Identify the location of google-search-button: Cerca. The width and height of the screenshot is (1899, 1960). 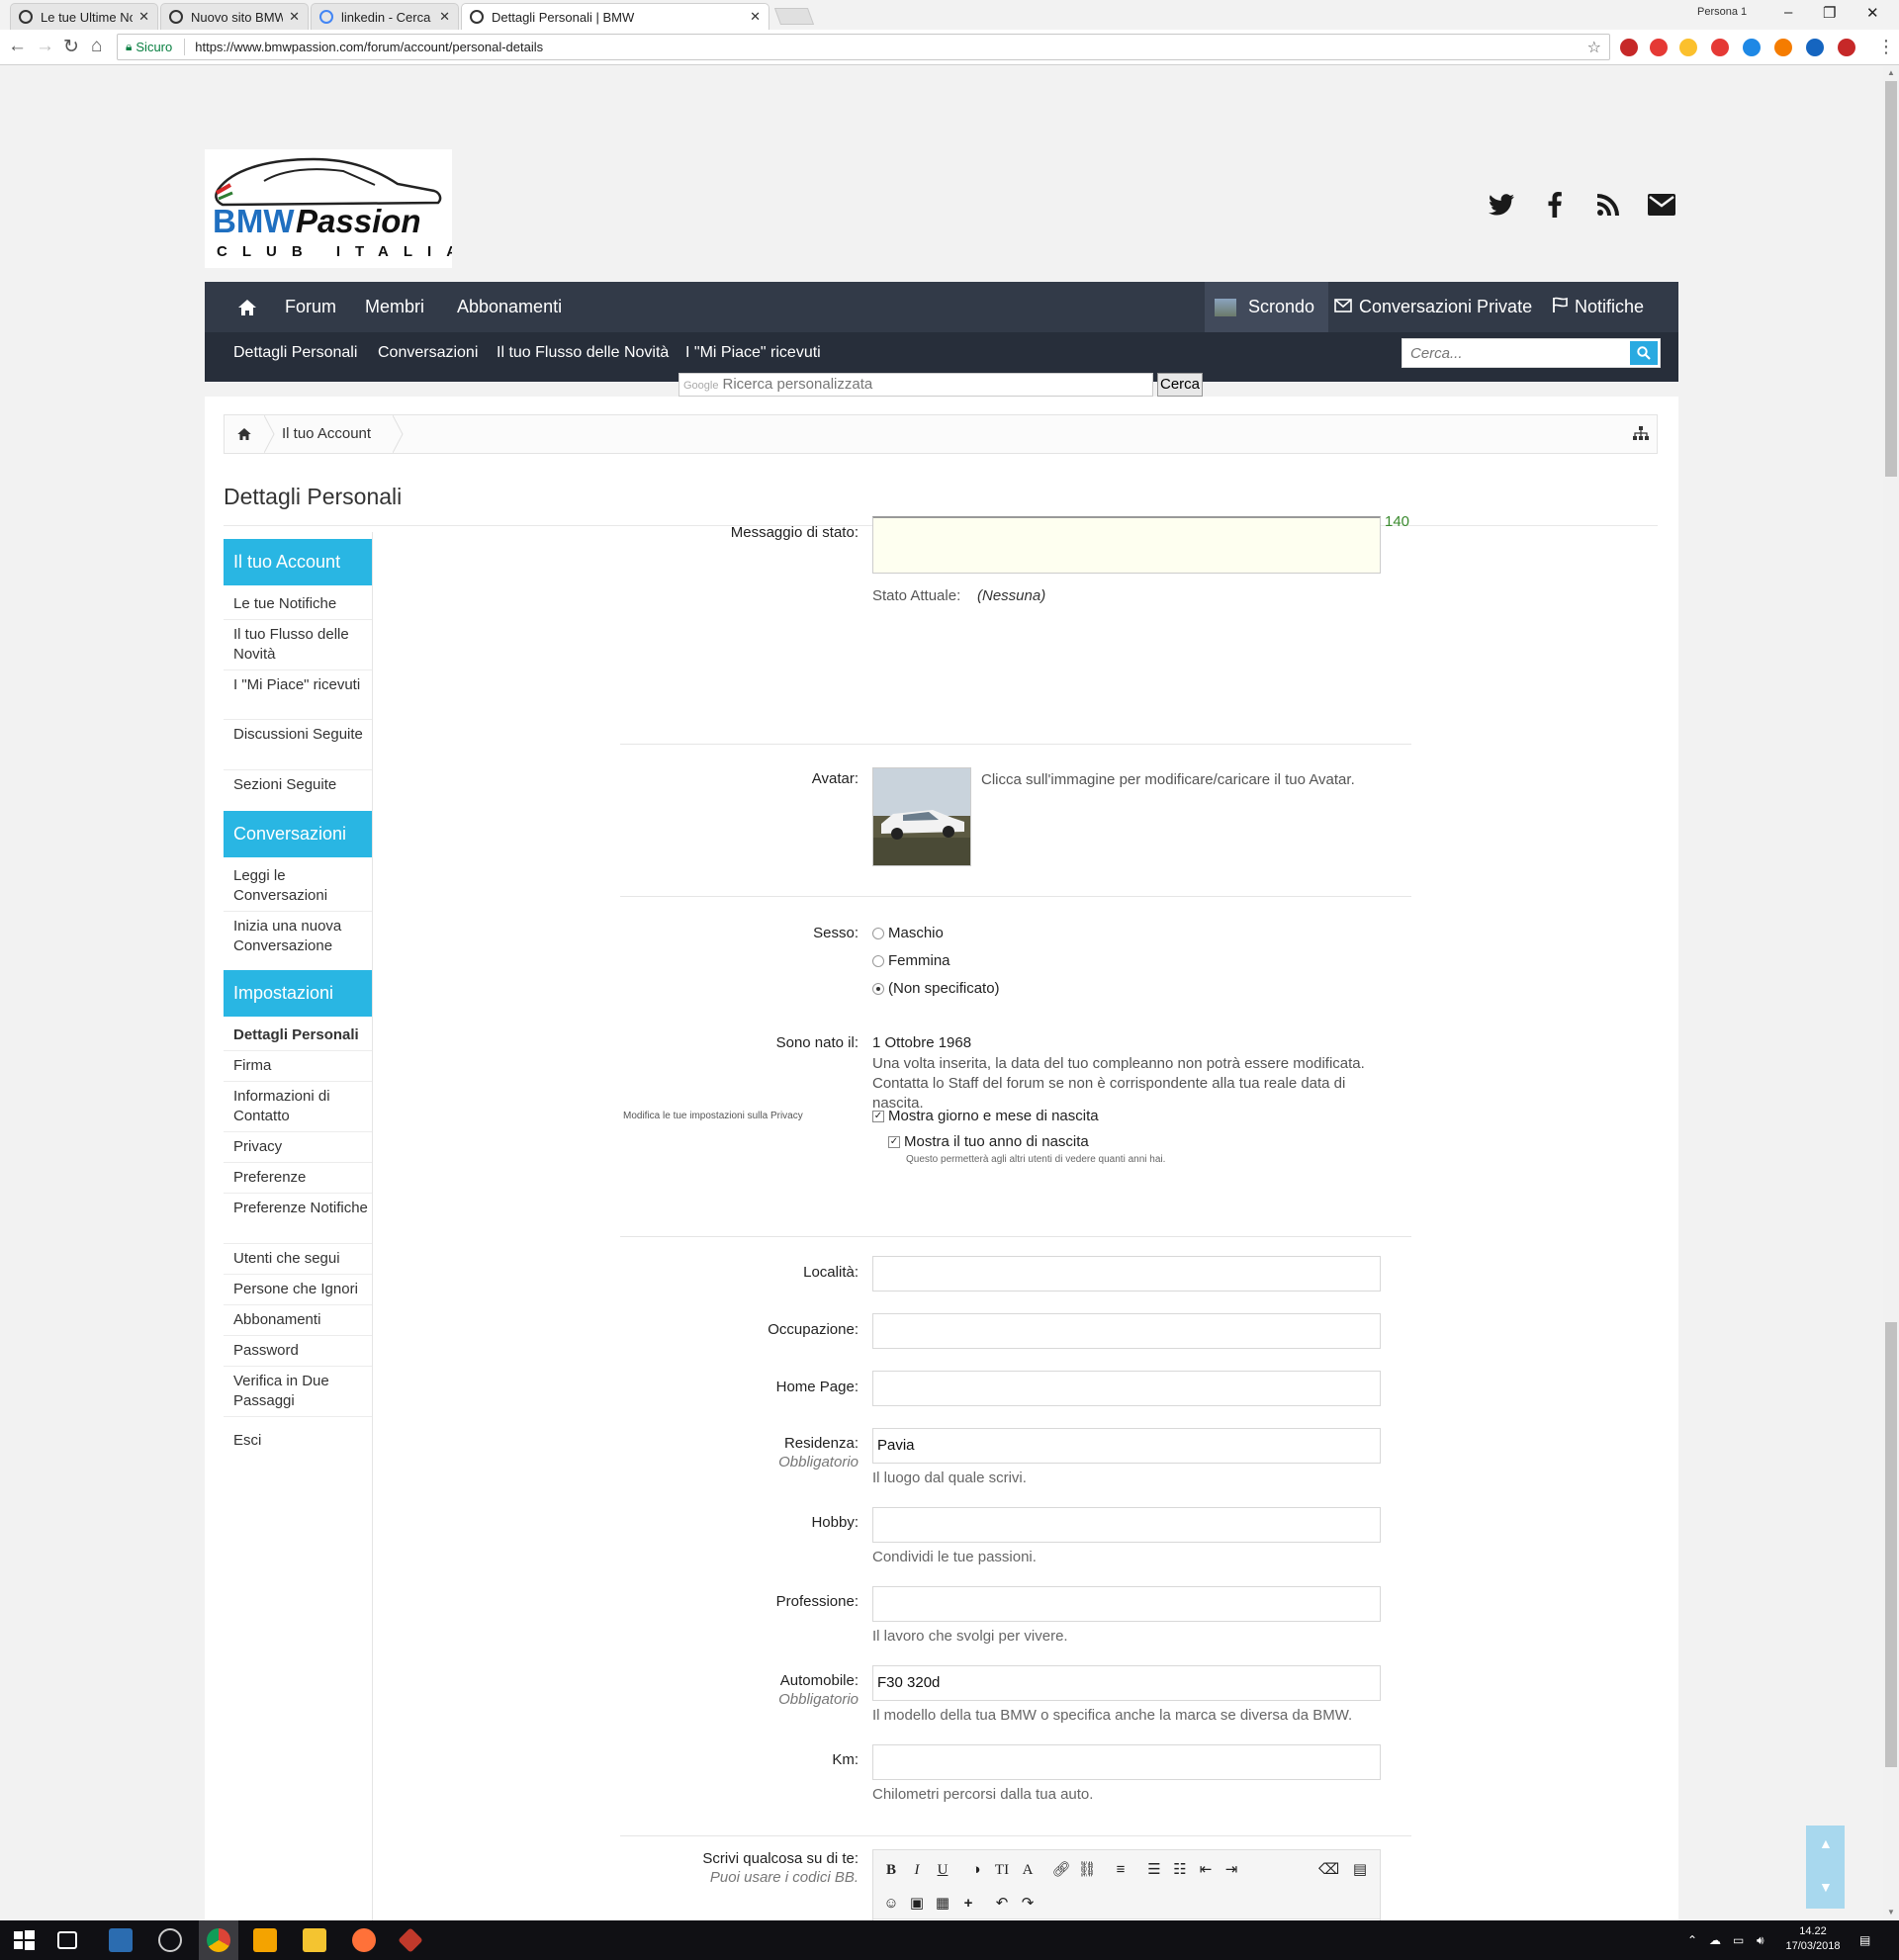
(1180, 385).